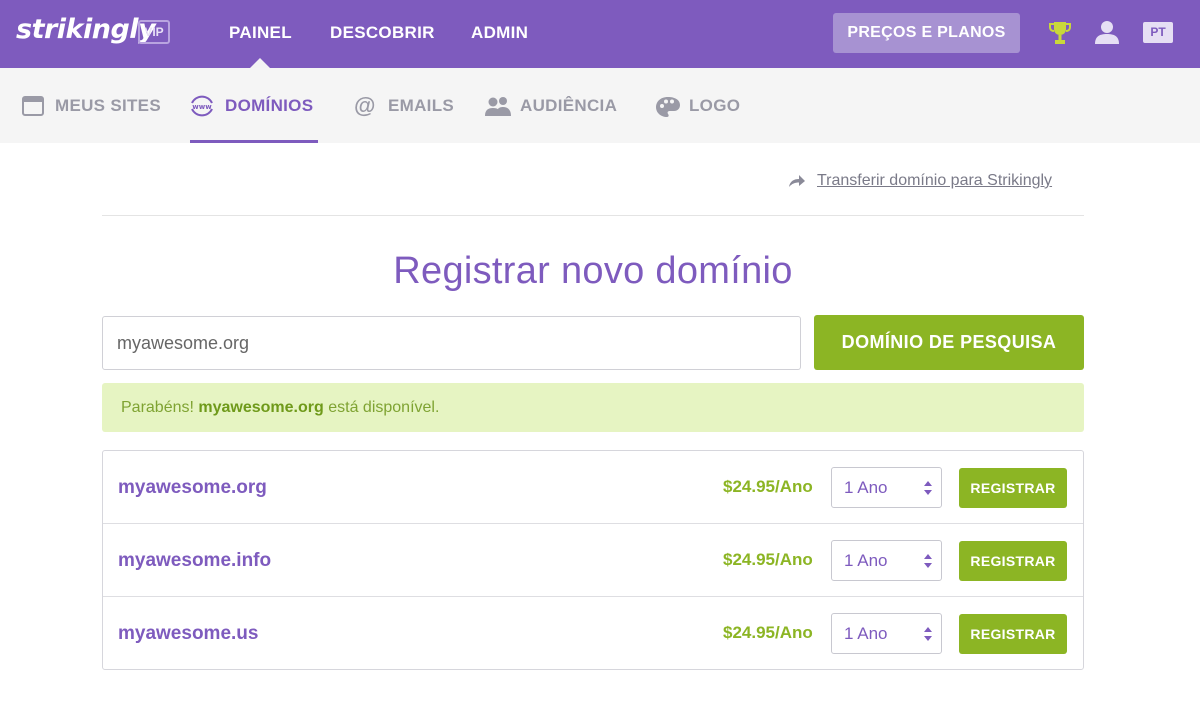 Image resolution: width=1200 pixels, height=705 pixels. What do you see at coordinates (1158, 32) in the screenshot?
I see `language-switcher: PT` at bounding box center [1158, 32].